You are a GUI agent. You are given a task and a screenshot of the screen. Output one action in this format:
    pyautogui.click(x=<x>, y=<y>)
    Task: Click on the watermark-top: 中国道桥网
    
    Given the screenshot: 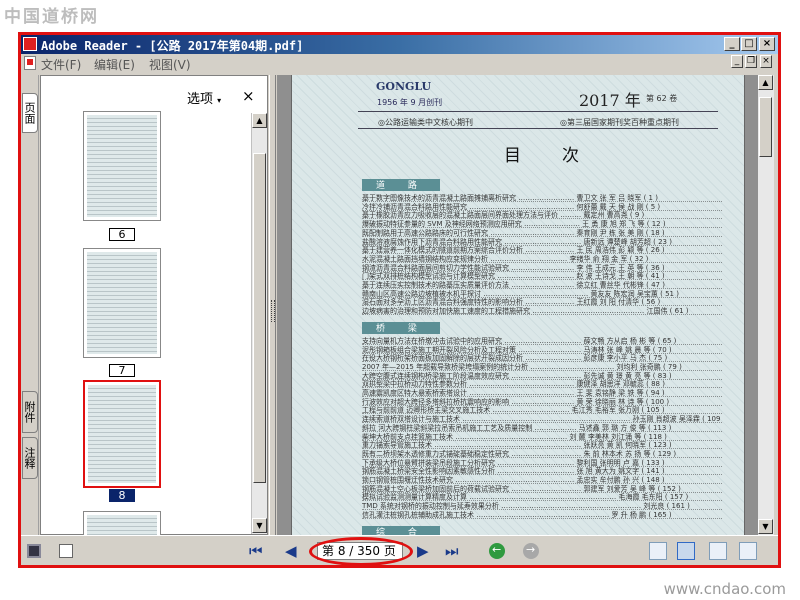 What is the action you would take?
    pyautogui.click(x=51, y=17)
    